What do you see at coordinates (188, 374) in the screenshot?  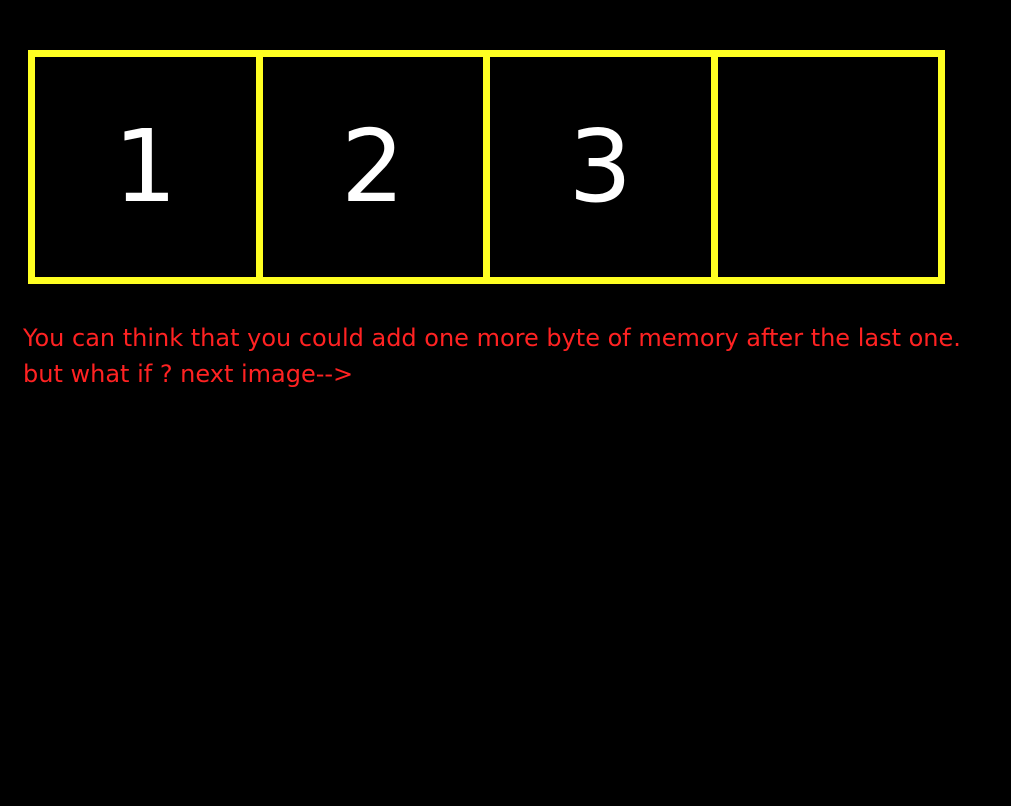 I see `caption-line-2: but what if ? next image-->` at bounding box center [188, 374].